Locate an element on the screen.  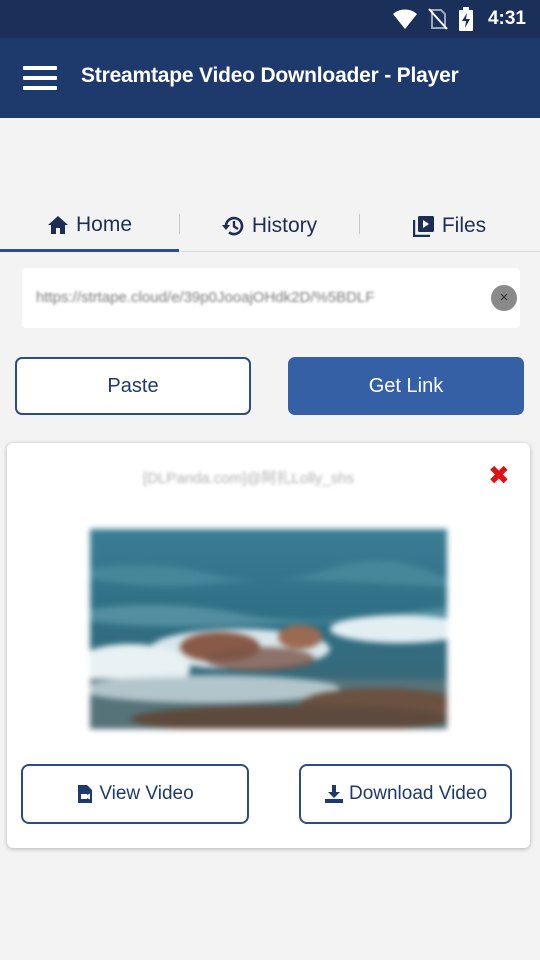
download-icon is located at coordinates (333, 794).